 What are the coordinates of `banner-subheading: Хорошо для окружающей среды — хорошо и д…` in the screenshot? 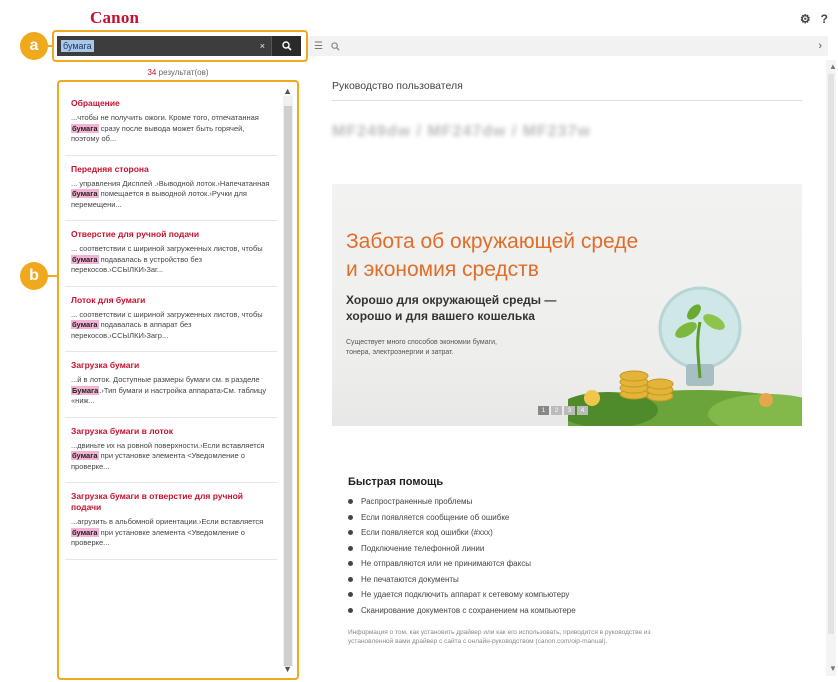 It's located at (451, 308).